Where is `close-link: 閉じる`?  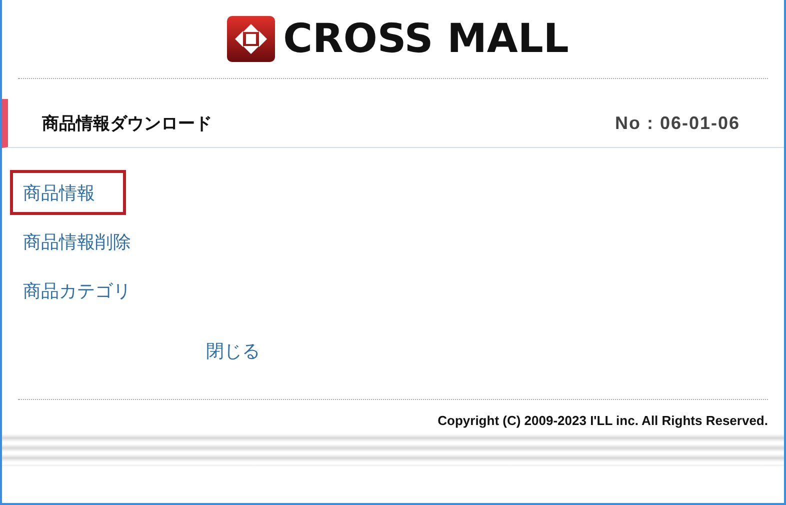 close-link: 閉じる is located at coordinates (233, 351).